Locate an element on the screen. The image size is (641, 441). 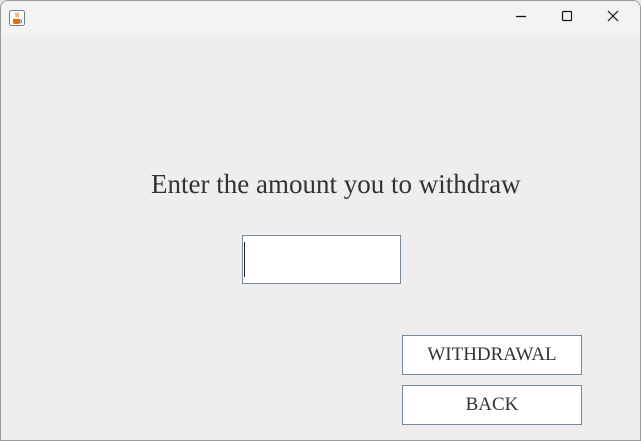
java-cup-icon is located at coordinates (17, 18).